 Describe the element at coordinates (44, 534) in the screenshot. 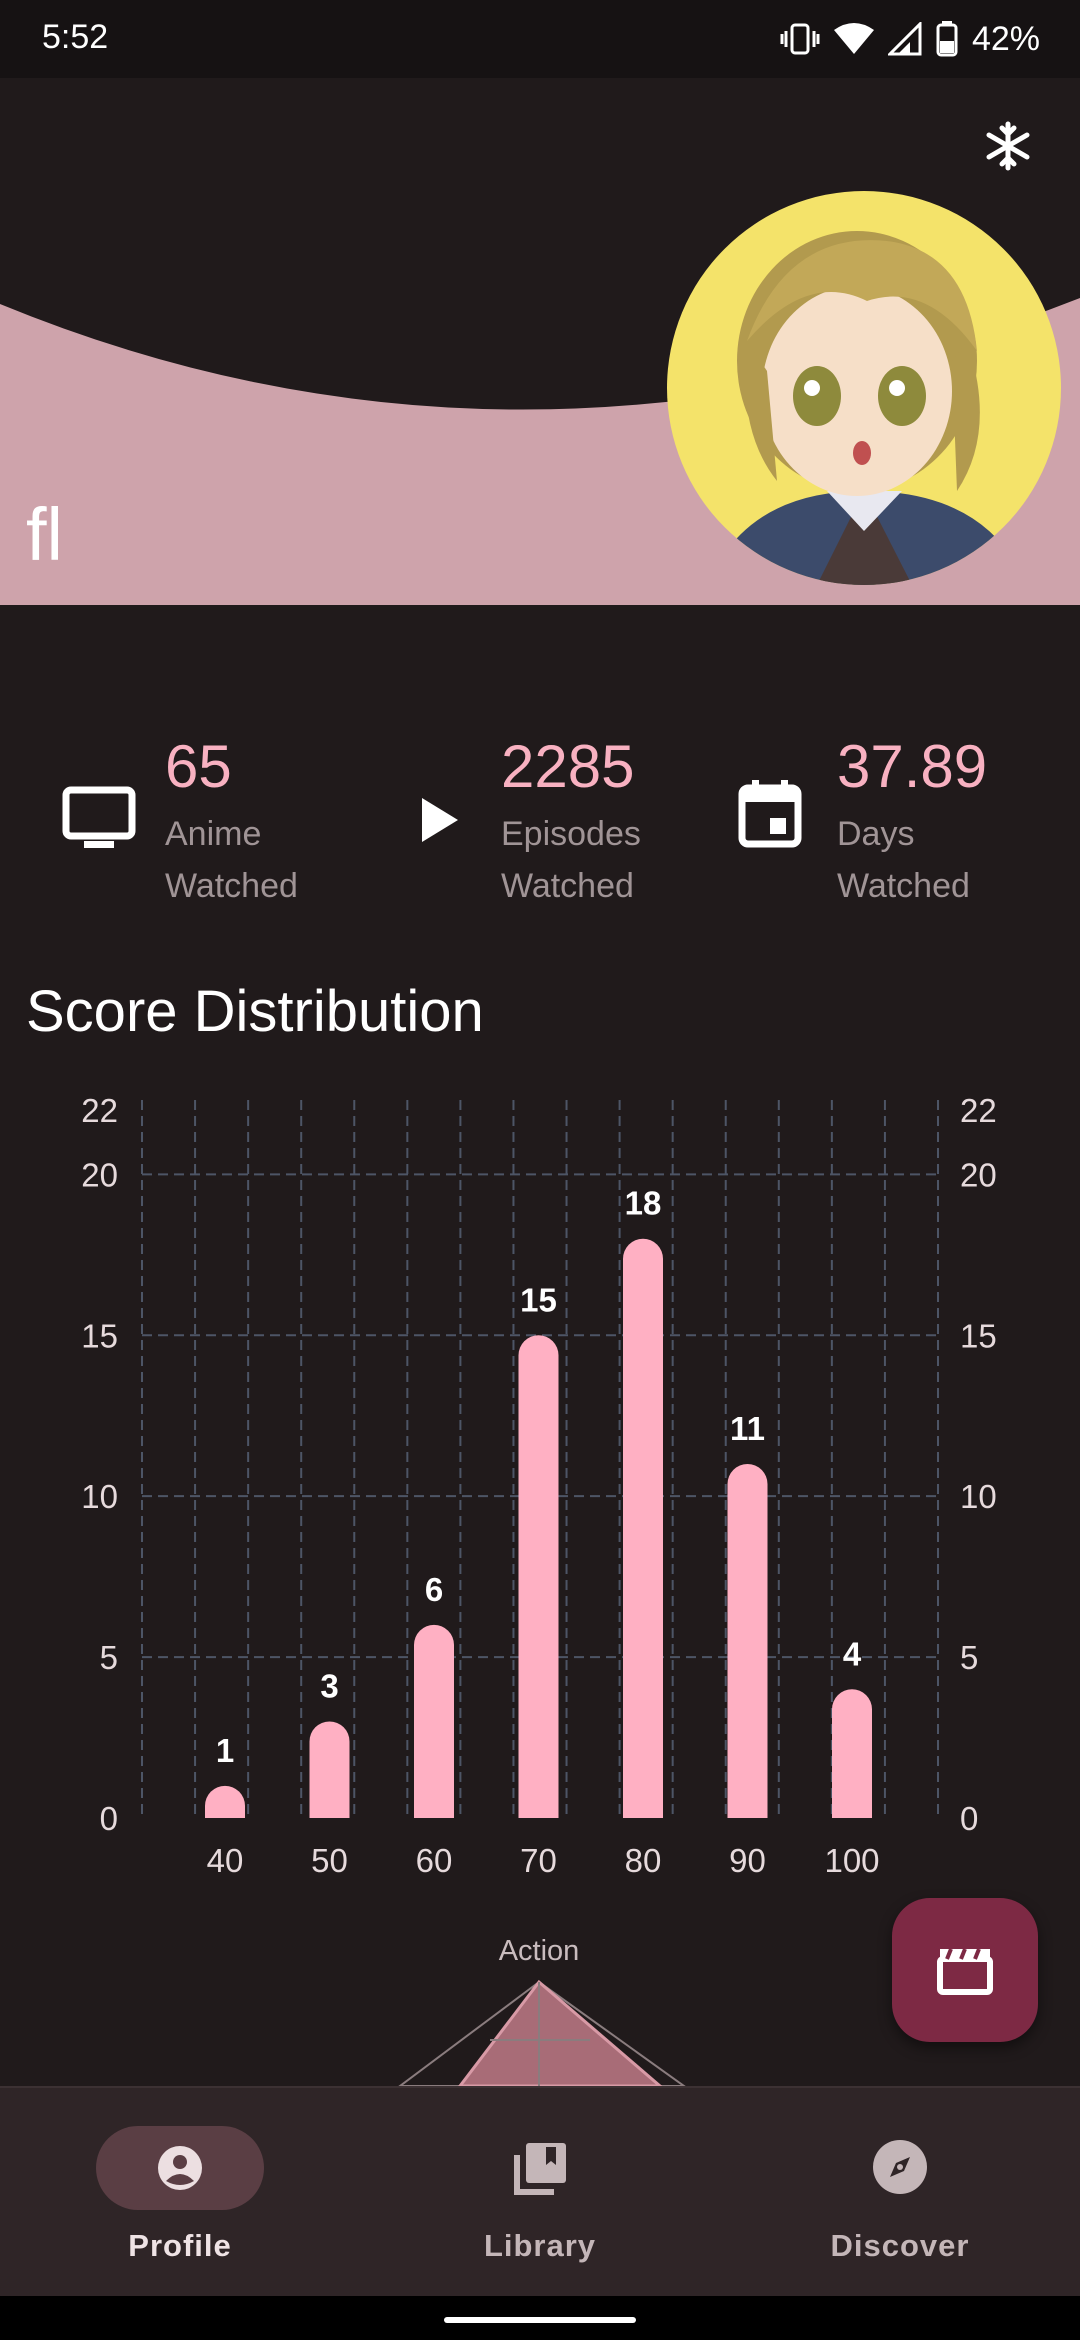

I see `username: fl` at that location.